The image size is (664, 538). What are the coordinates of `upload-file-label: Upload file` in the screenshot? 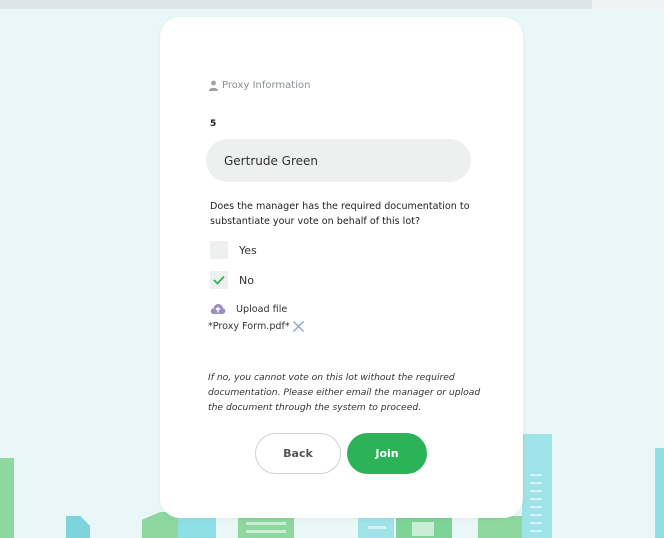 It's located at (262, 309).